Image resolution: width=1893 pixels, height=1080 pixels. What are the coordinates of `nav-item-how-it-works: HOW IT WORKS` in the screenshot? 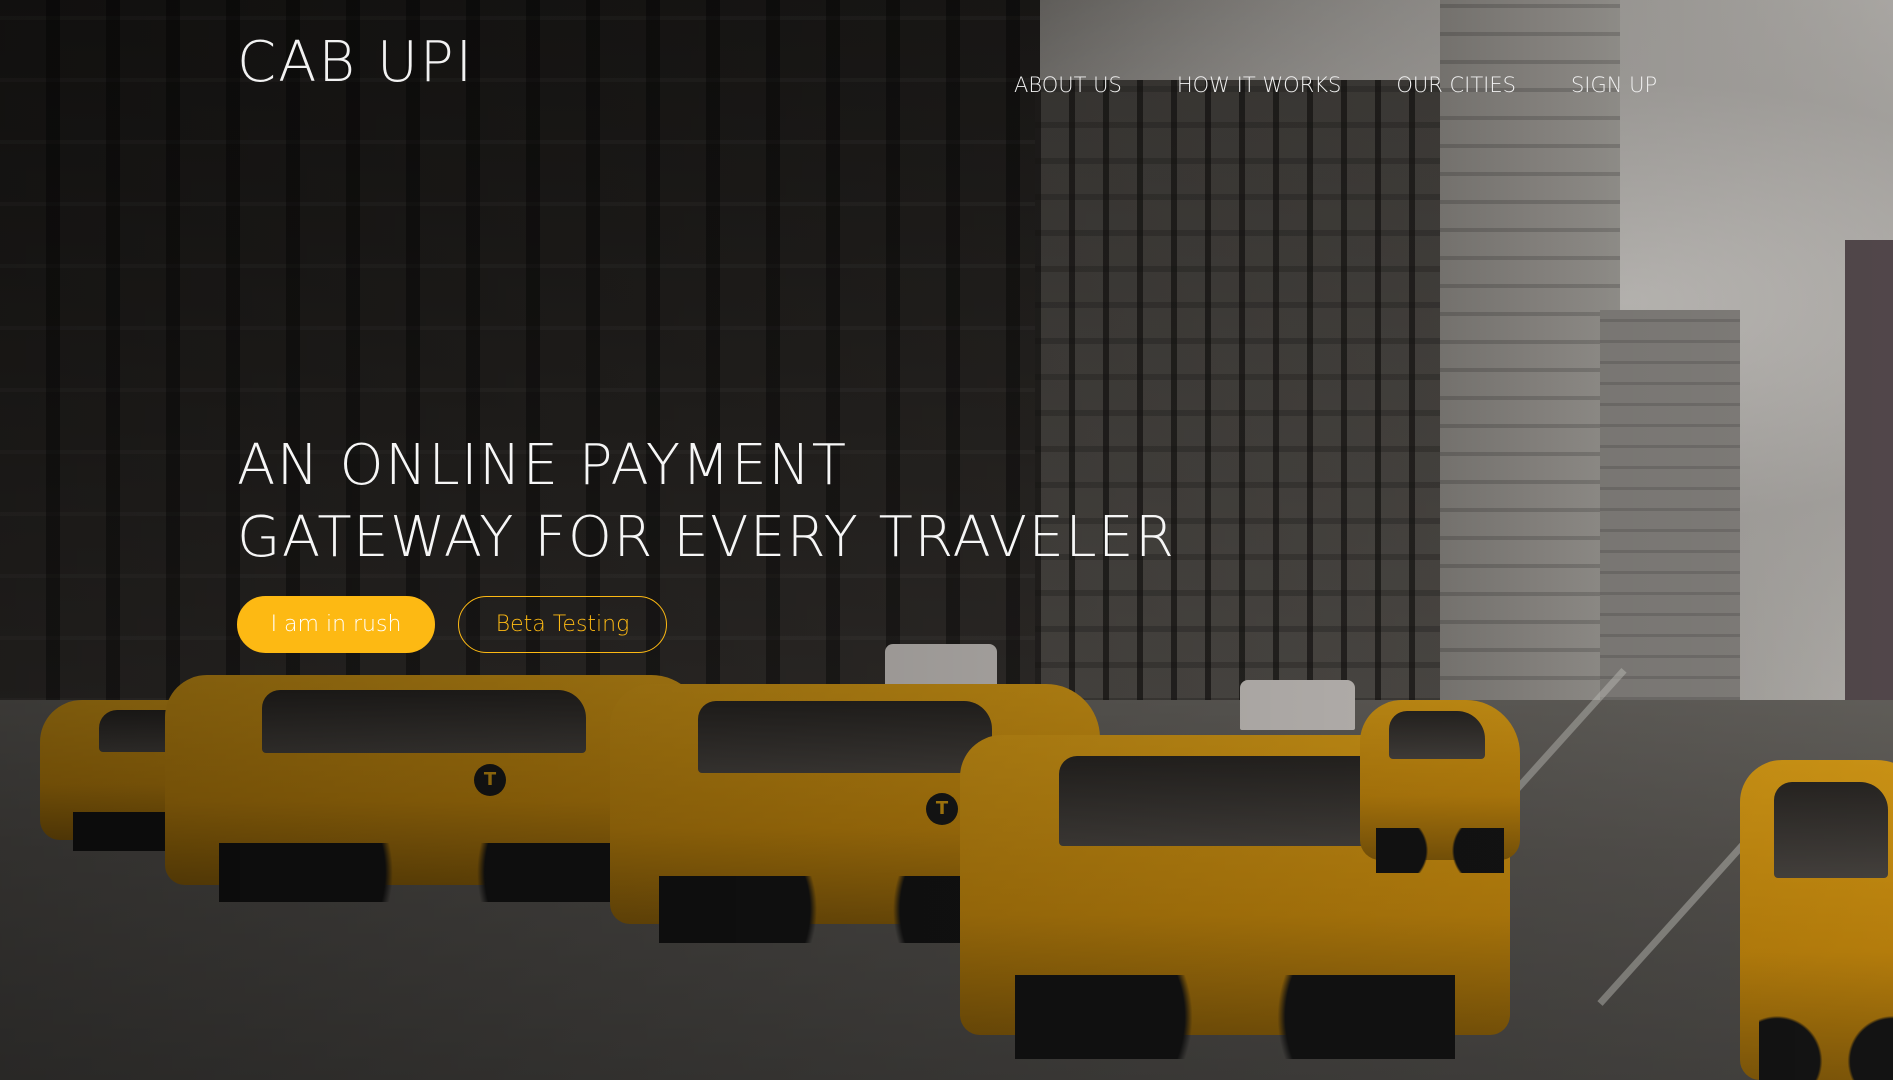 It's located at (1259, 85).